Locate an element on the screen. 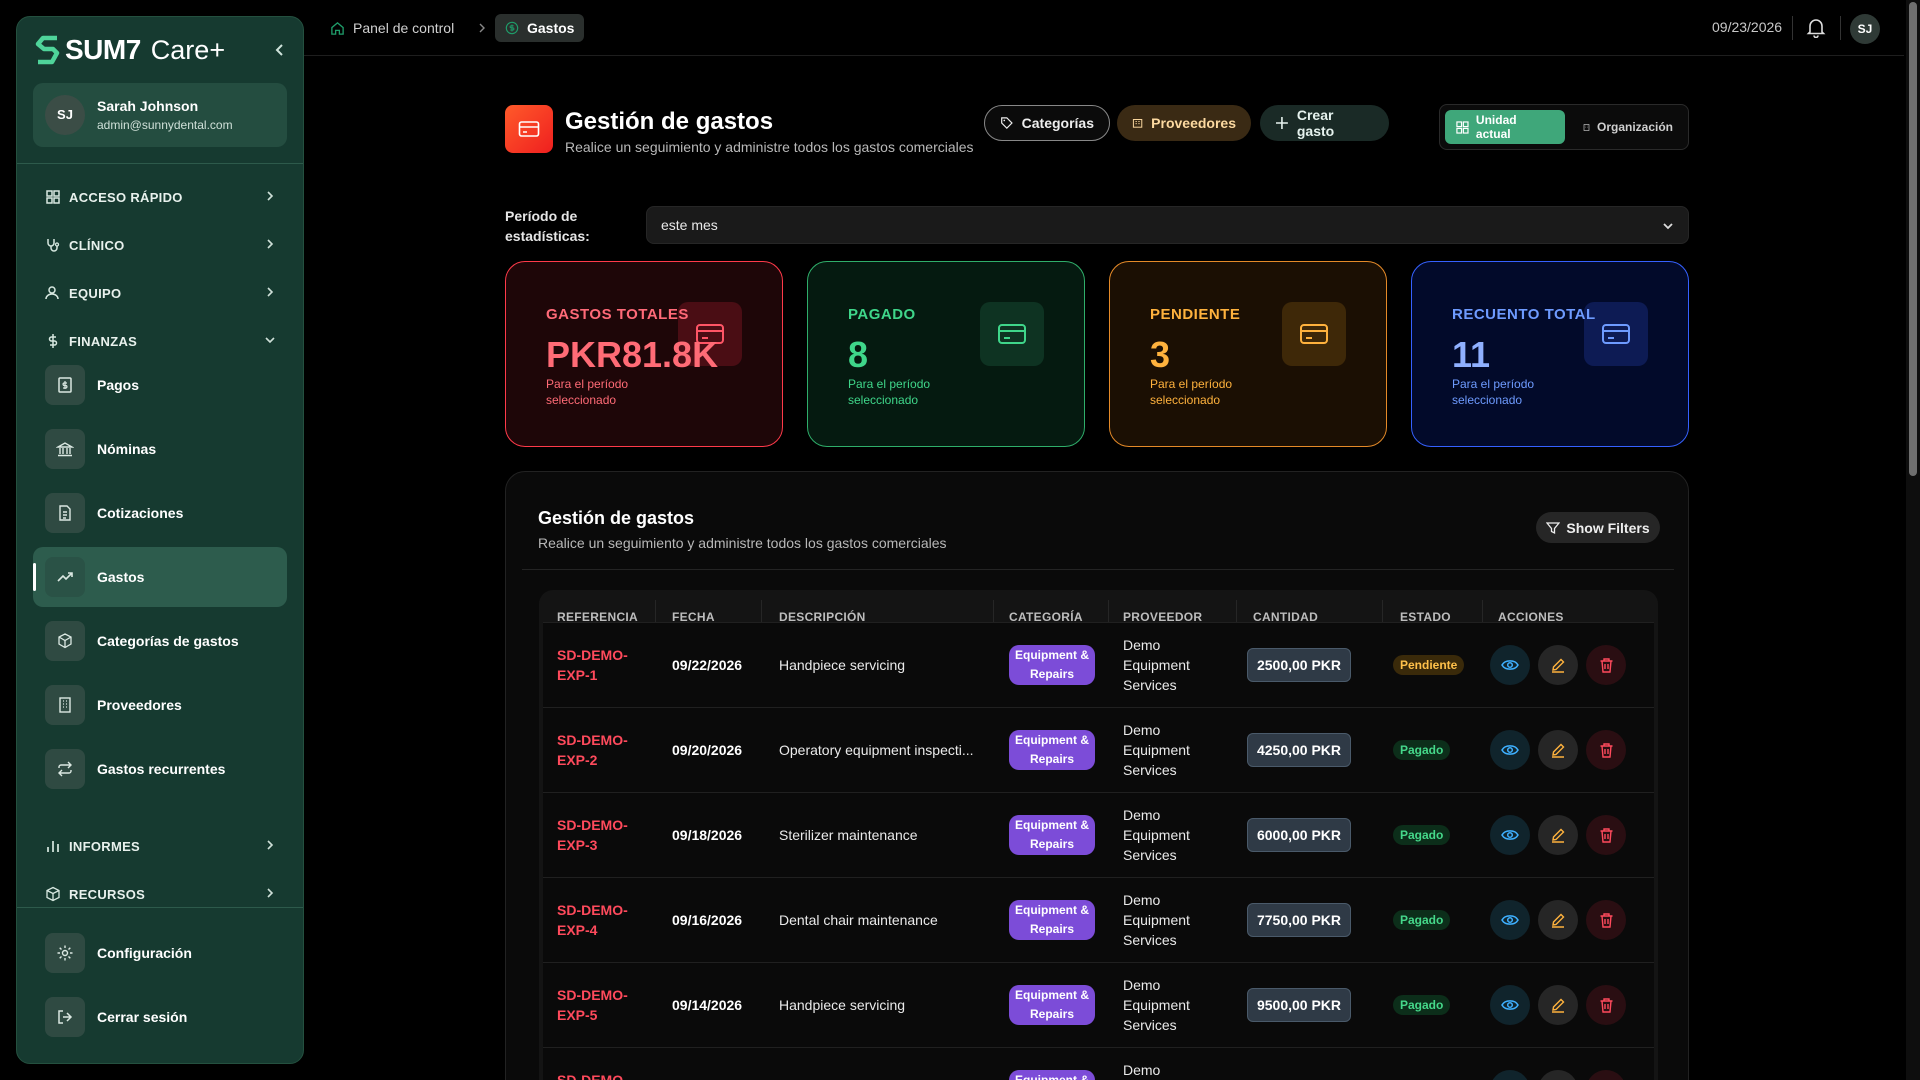  reference-link: SD-DEMO-EXP-6 is located at coordinates (597, 1075).